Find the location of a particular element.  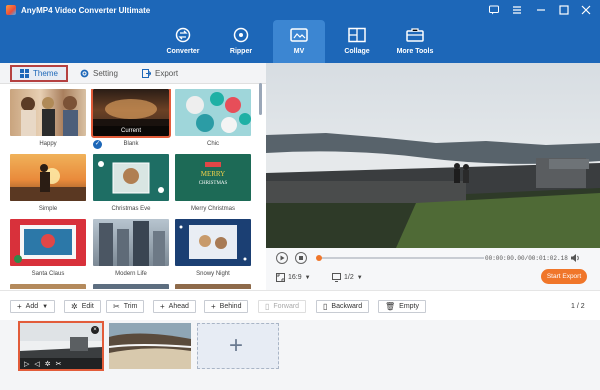

aspect-icon is located at coordinates (280, 277).